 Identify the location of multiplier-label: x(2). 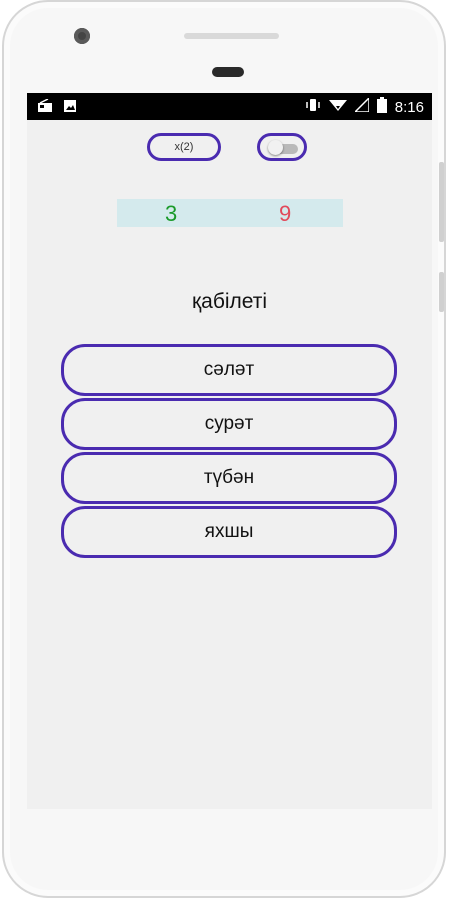
(184, 147).